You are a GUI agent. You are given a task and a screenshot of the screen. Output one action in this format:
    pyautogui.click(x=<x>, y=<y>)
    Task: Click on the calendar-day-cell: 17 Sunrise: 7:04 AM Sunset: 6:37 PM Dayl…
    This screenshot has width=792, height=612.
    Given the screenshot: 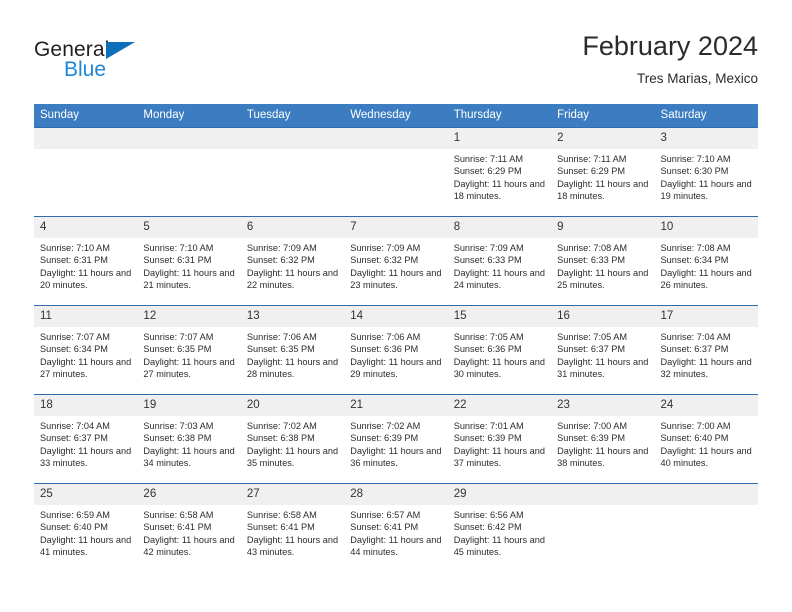 What is the action you would take?
    pyautogui.click(x=706, y=350)
    